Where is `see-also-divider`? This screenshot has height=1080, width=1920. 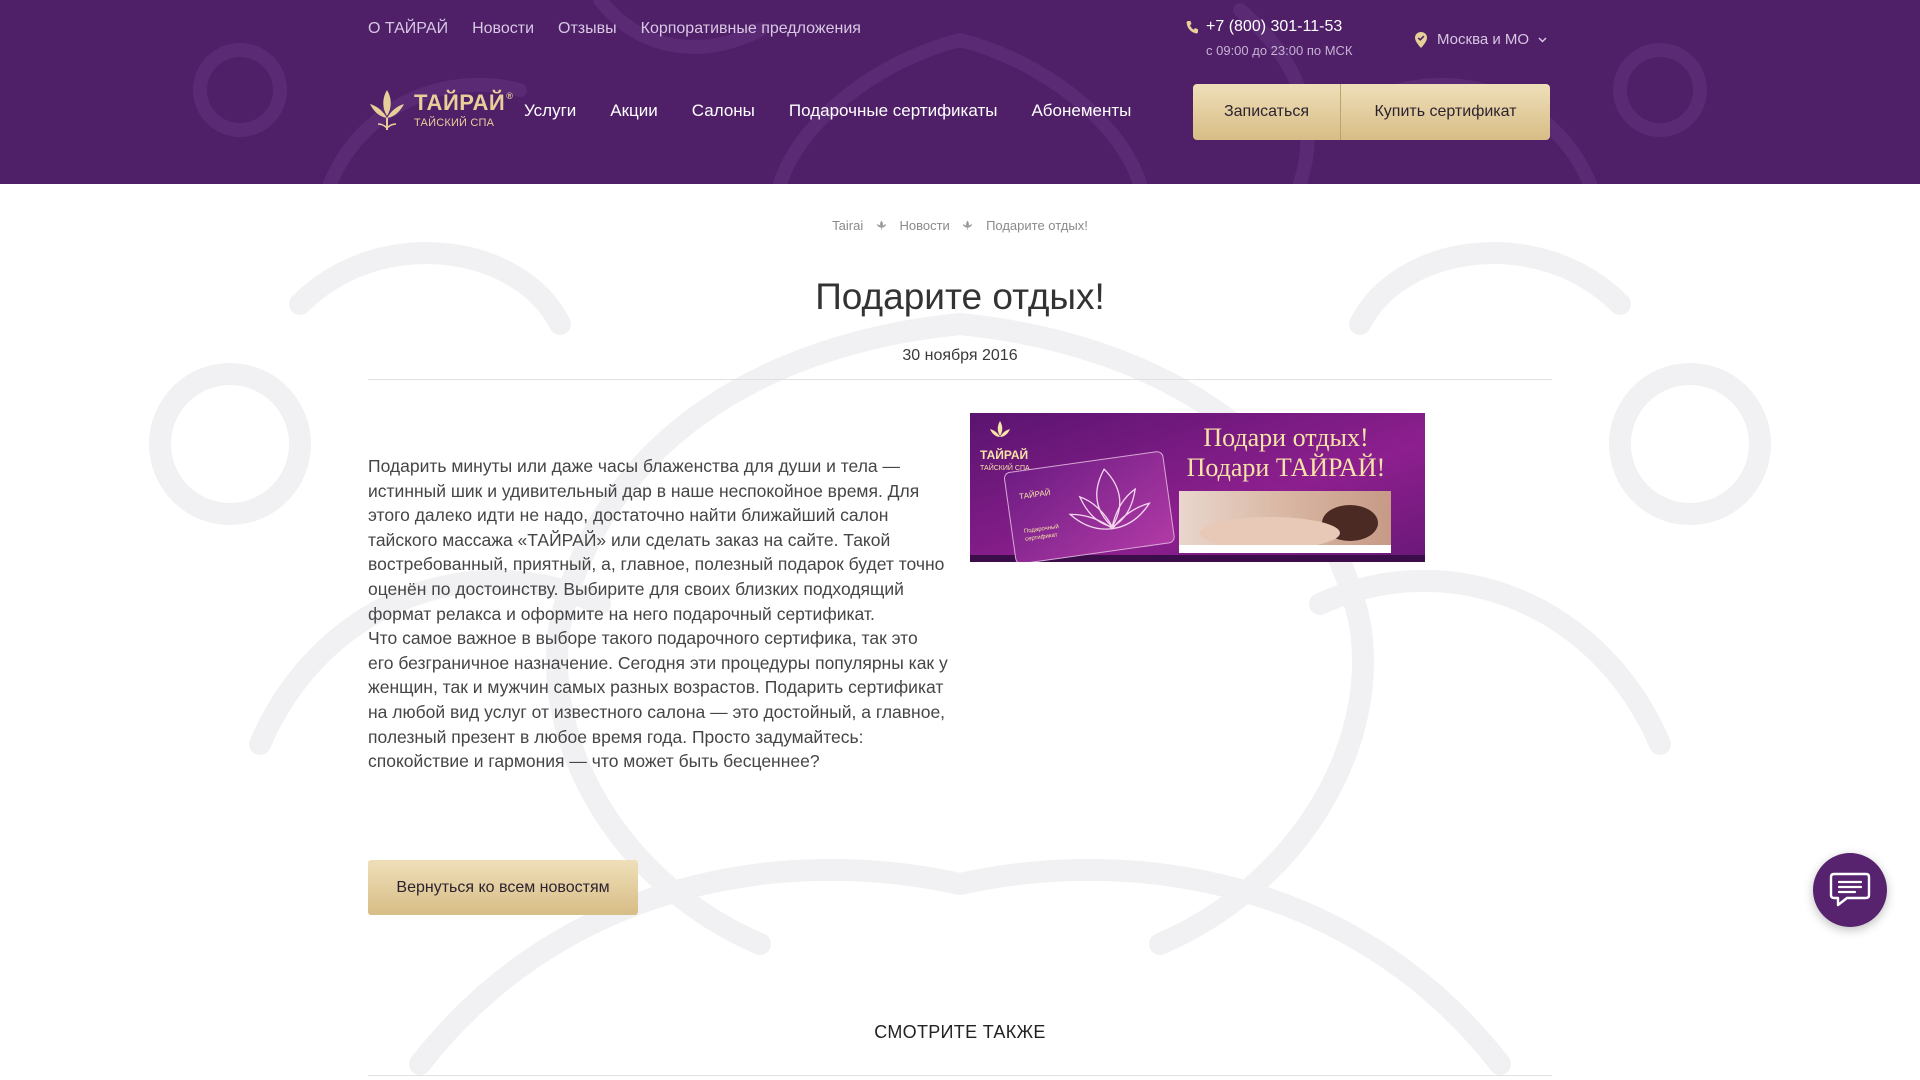
see-also-divider is located at coordinates (960, 1075).